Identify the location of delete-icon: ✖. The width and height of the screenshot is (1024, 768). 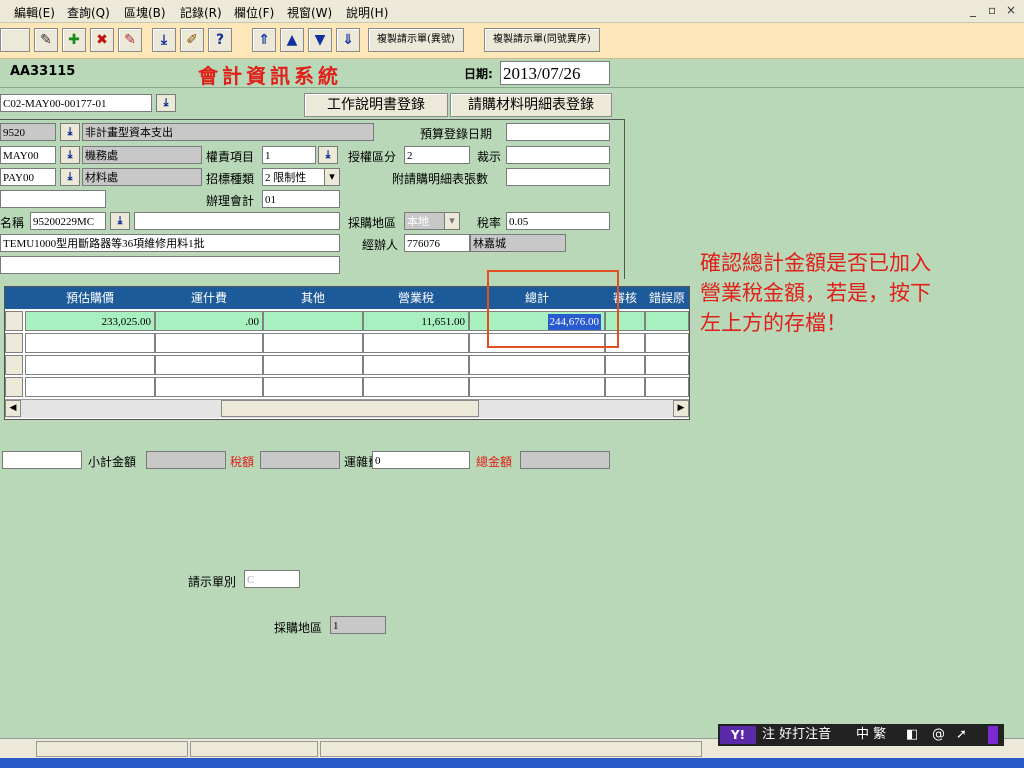
(102, 40).